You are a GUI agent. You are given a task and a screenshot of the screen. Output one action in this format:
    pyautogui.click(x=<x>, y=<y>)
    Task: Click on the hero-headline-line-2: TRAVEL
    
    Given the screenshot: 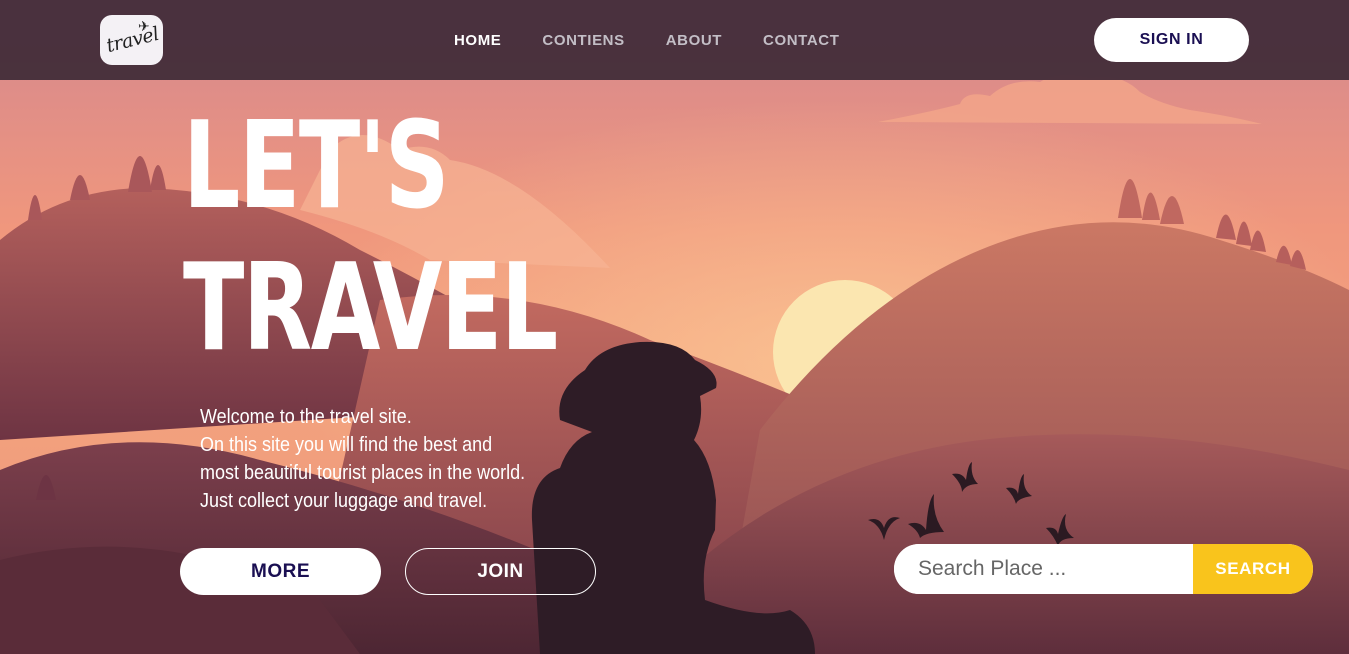 What is the action you would take?
    pyautogui.click(x=370, y=308)
    